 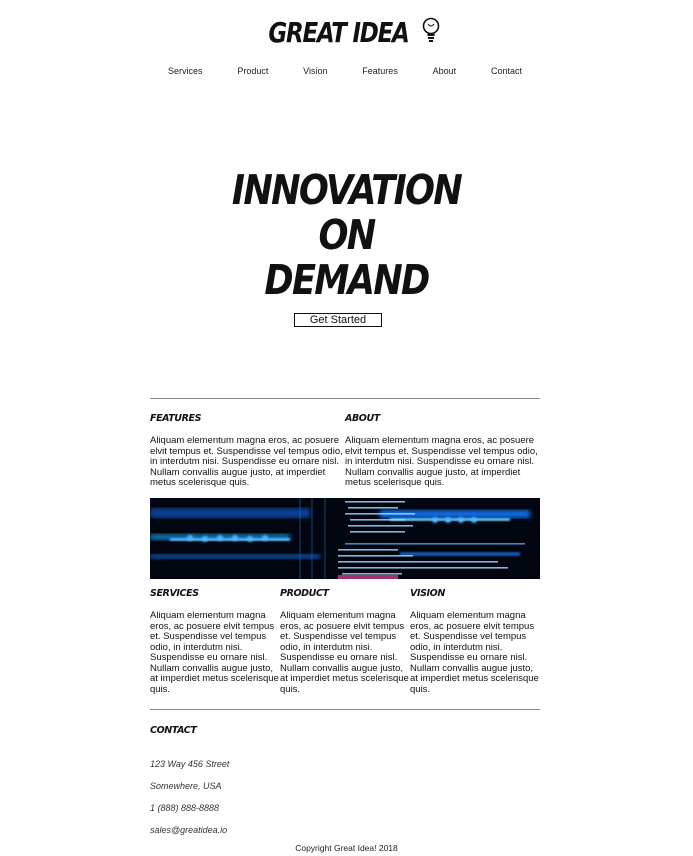 I want to click on code-banner-graphic, so click(x=345, y=538).